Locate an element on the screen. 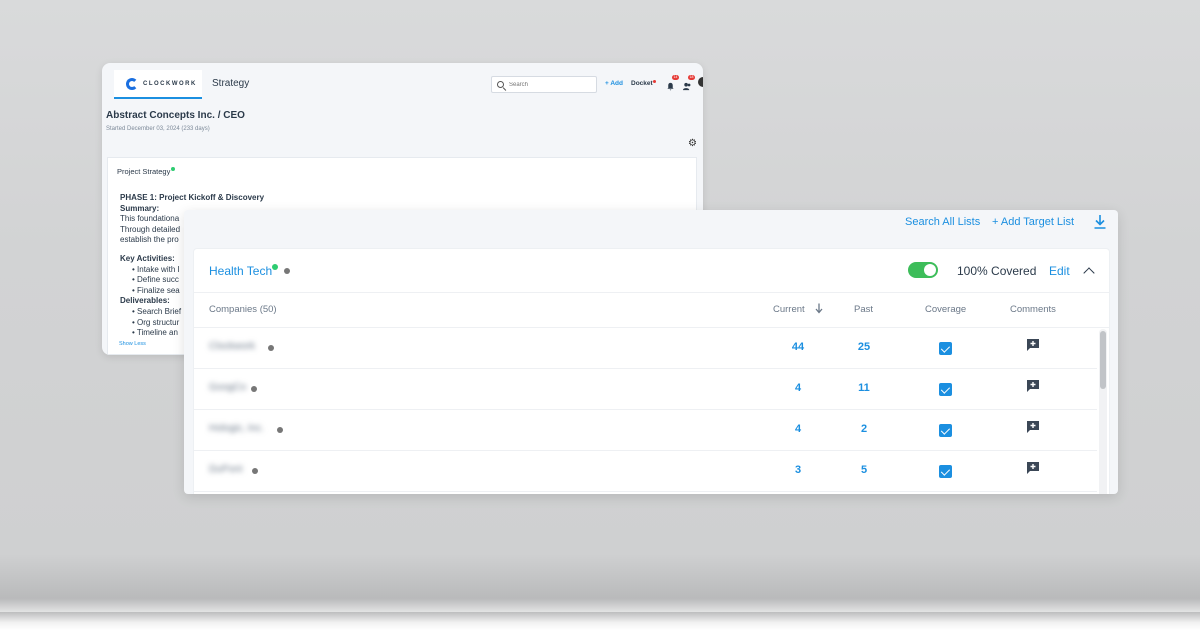 This screenshot has width=1200, height=630. docket-label: Docket is located at coordinates (642, 83).